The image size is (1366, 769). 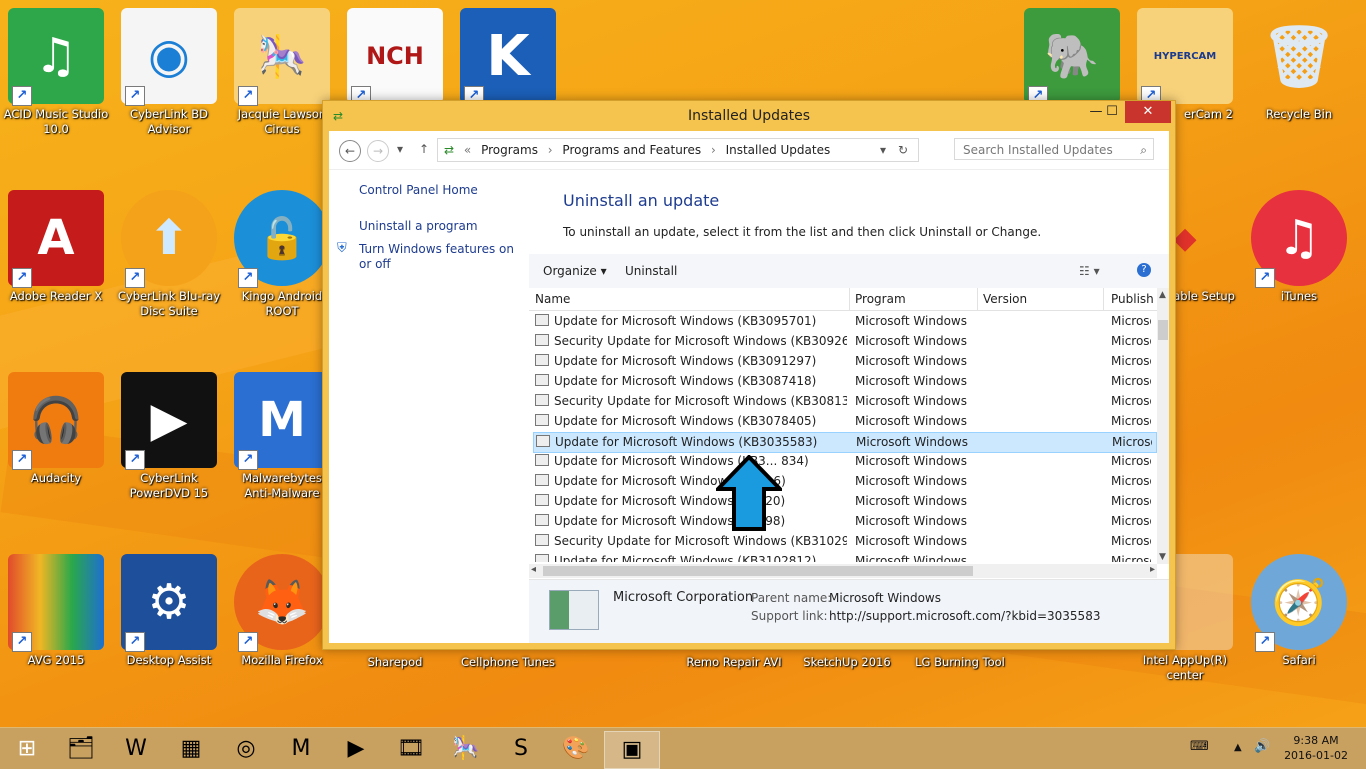 What do you see at coordinates (169, 57) in the screenshot?
I see `cyberlink-bd-icon: ◉ ↗` at bounding box center [169, 57].